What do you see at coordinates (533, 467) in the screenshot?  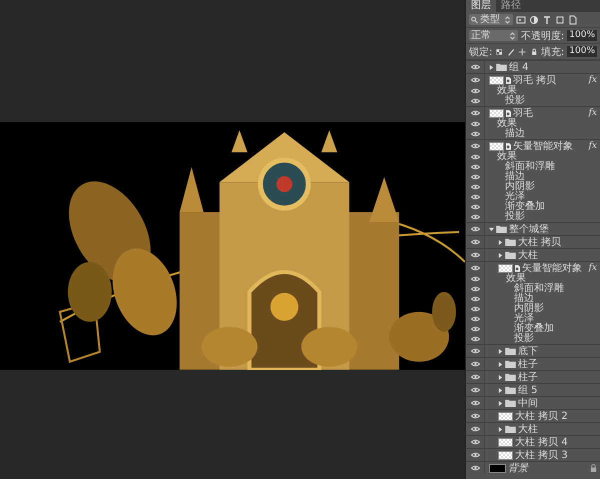 I see `layer-row: 背景` at bounding box center [533, 467].